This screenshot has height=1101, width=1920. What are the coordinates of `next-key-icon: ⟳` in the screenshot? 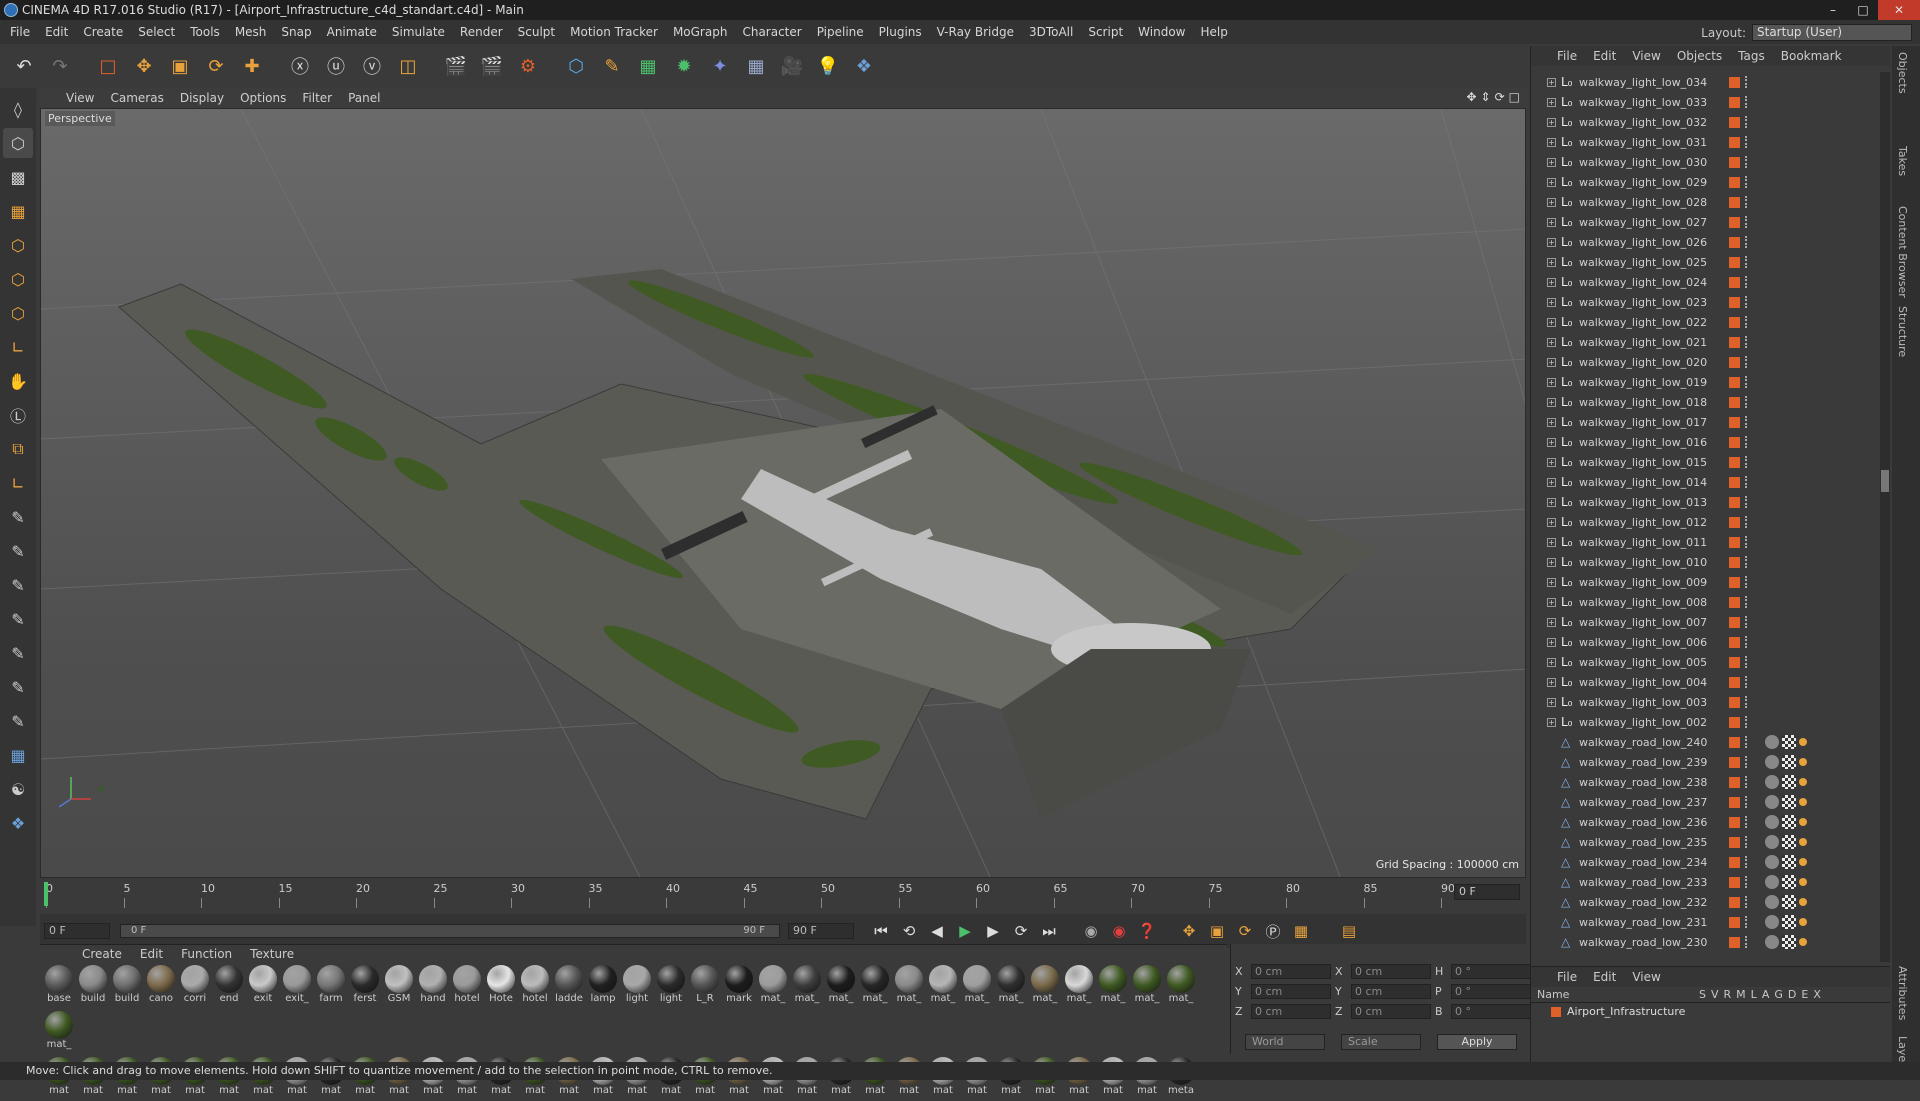 It's located at (1021, 931).